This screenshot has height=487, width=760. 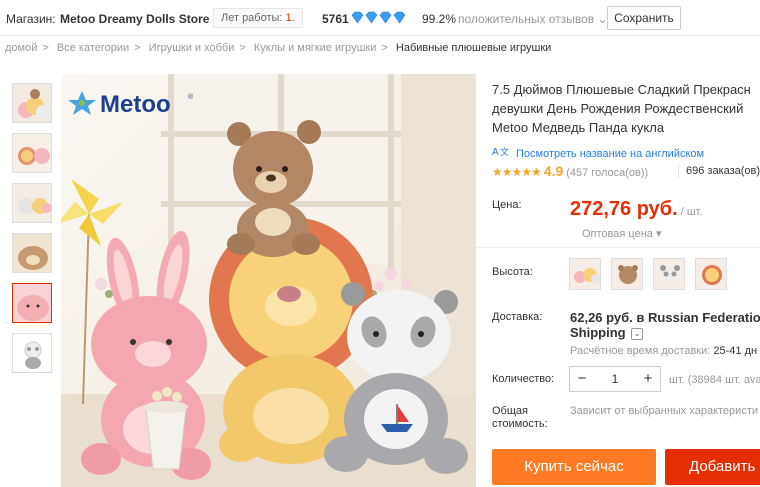 What do you see at coordinates (507, 205) in the screenshot?
I see `price-label: Цена:` at bounding box center [507, 205].